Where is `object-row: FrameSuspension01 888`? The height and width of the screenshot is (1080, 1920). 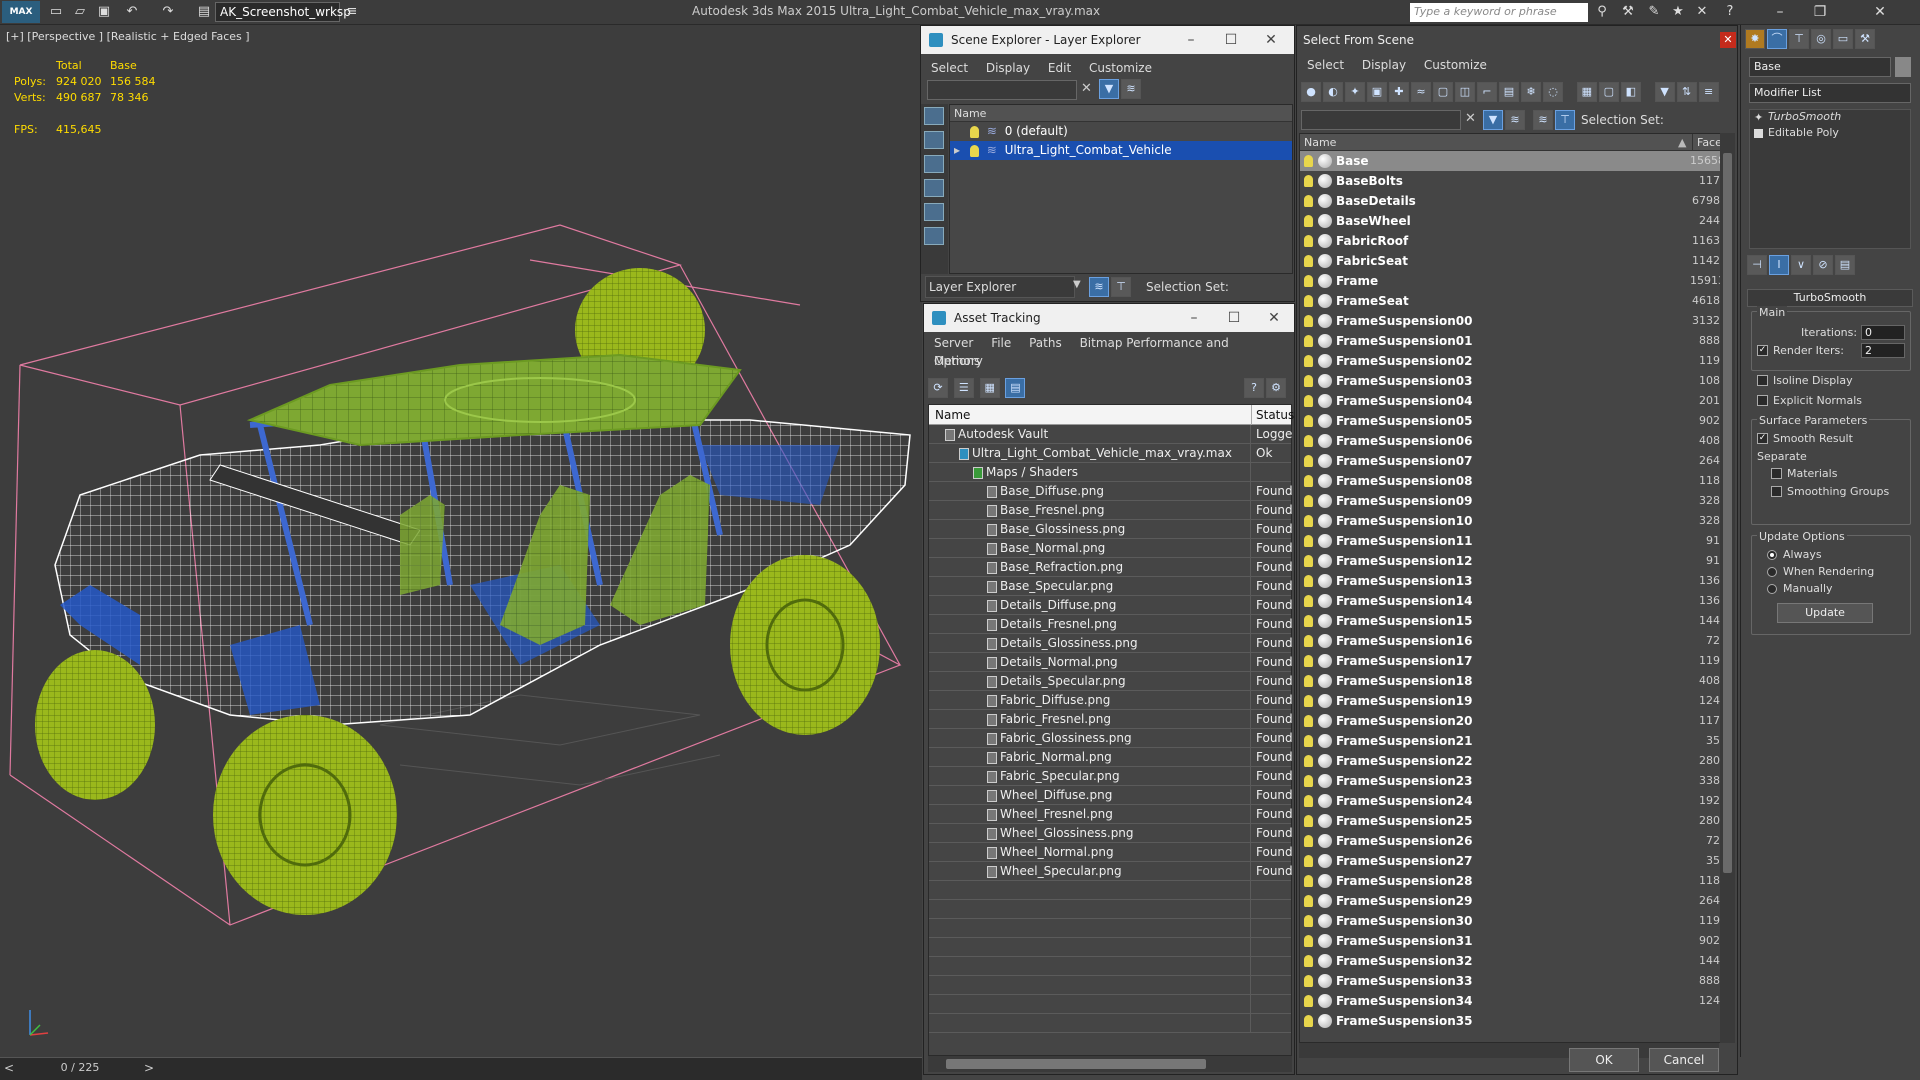
object-row: FrameSuspension01 888 is located at coordinates (1517, 341).